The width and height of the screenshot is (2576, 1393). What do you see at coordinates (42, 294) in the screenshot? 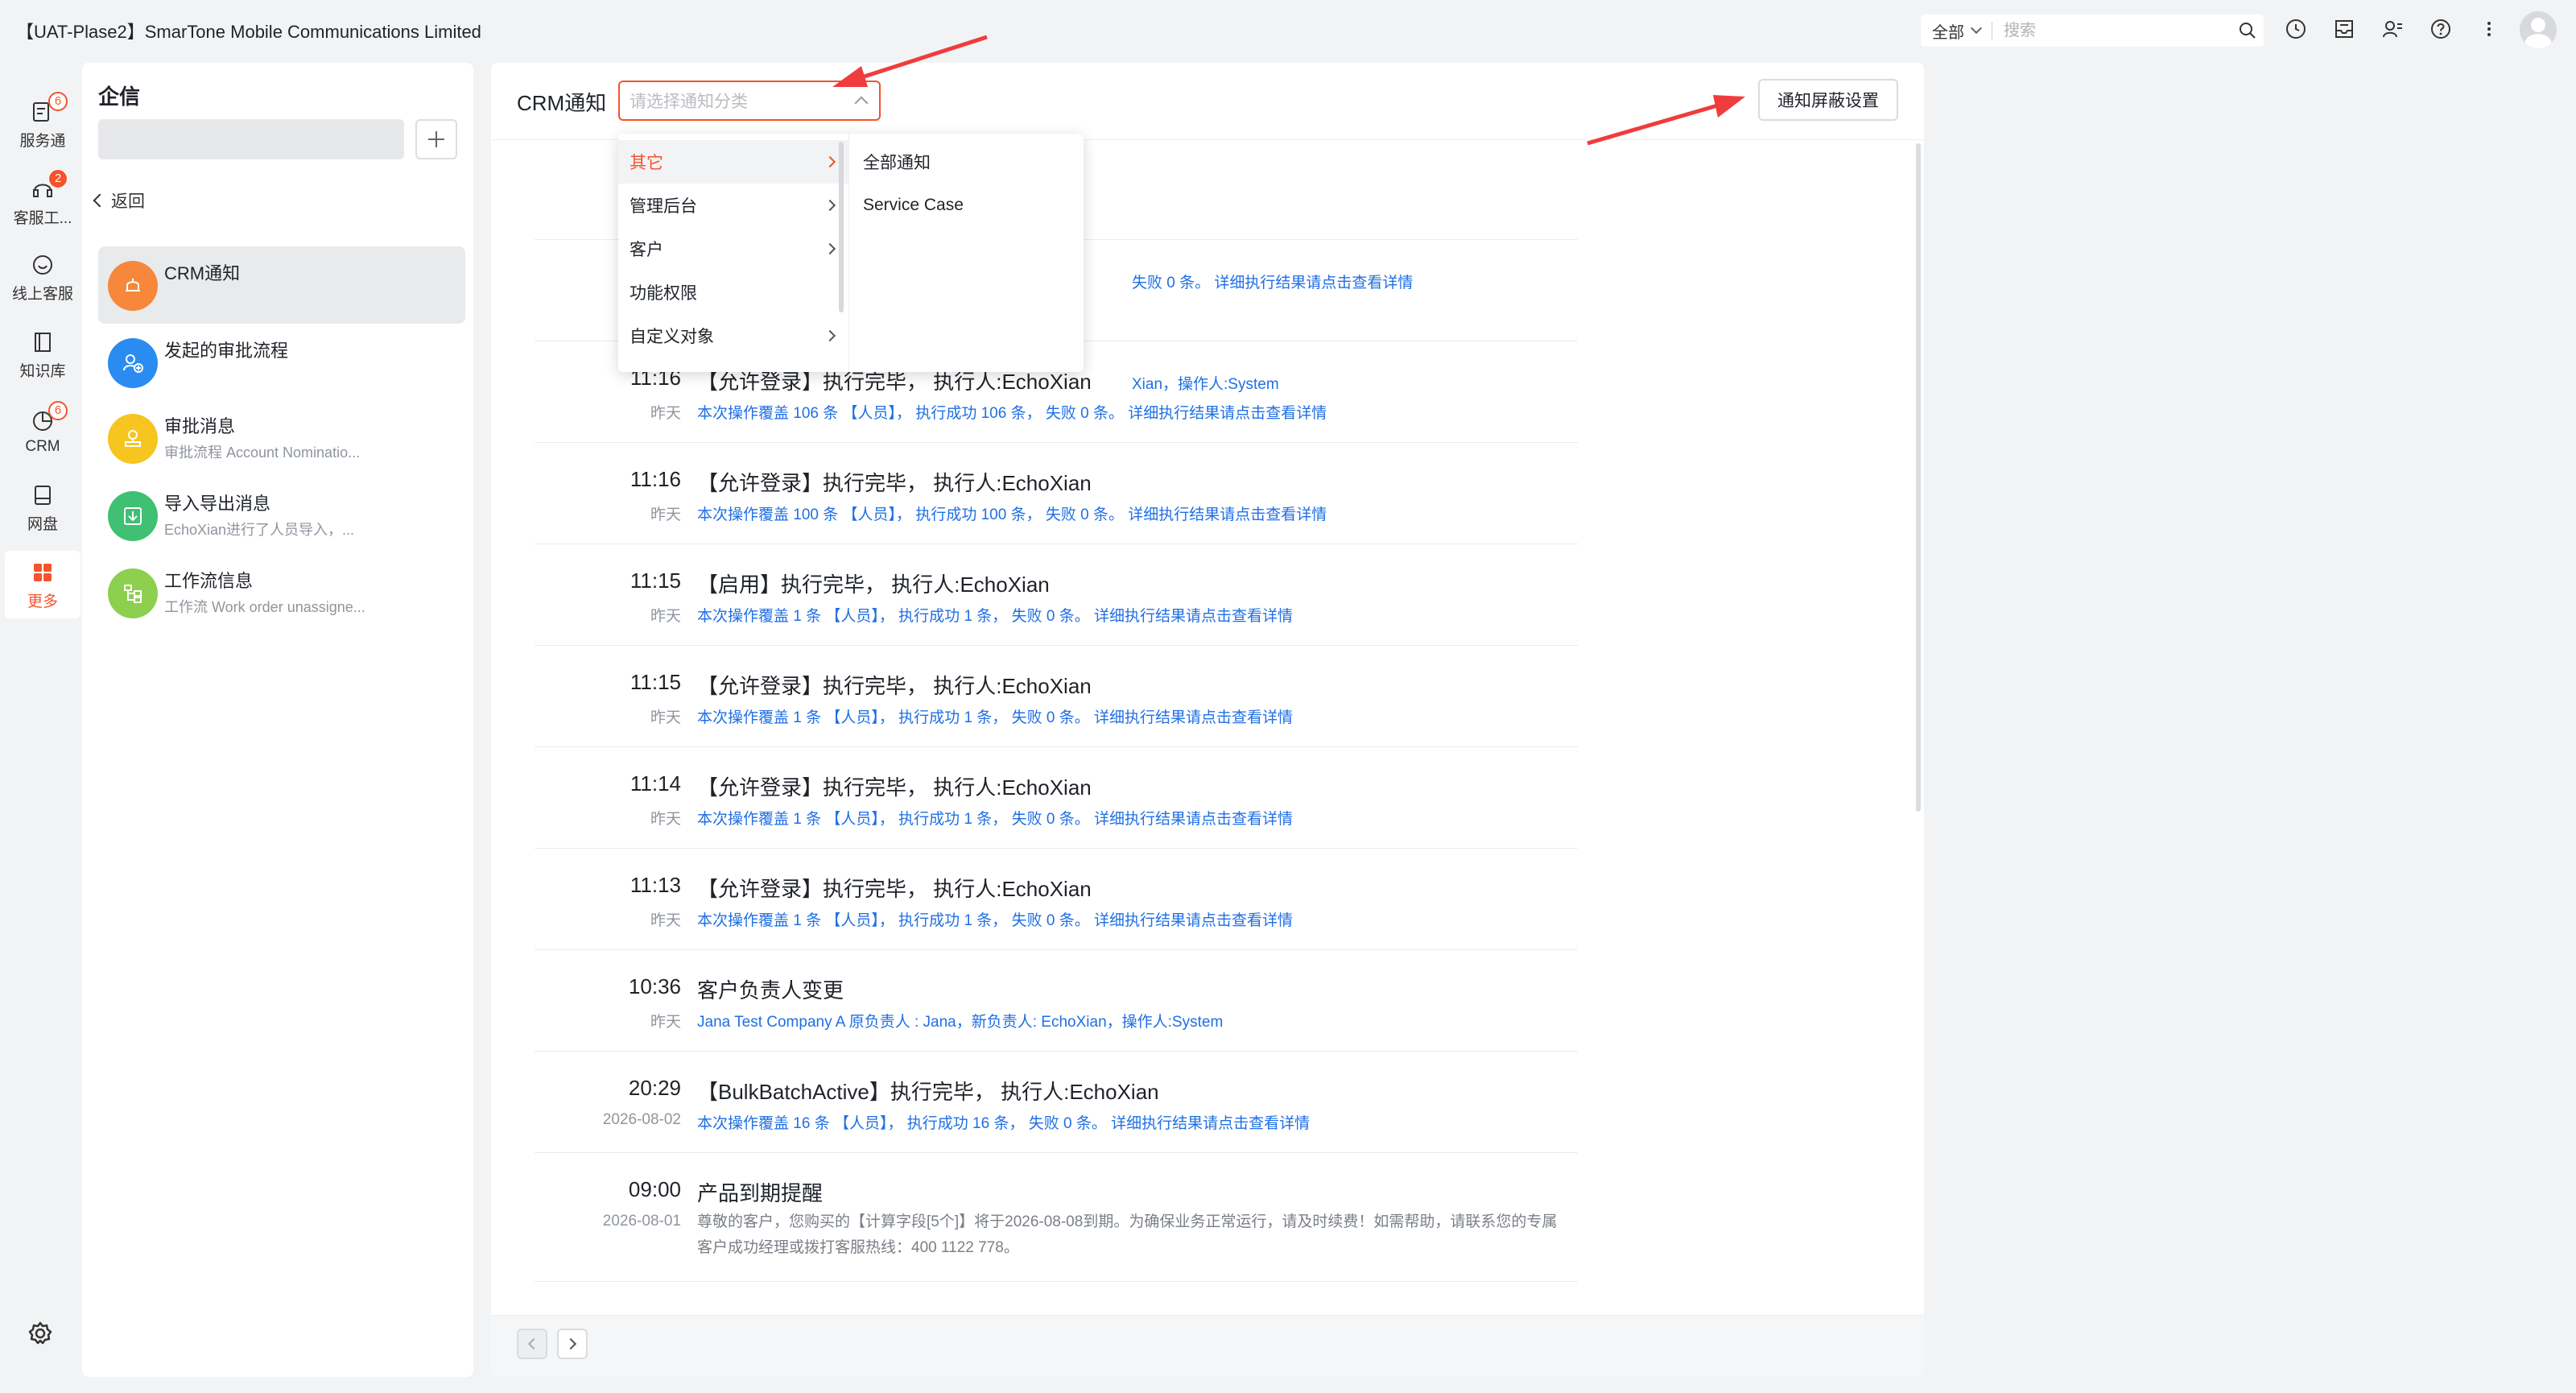
I see `rail-label: 线上客服` at bounding box center [42, 294].